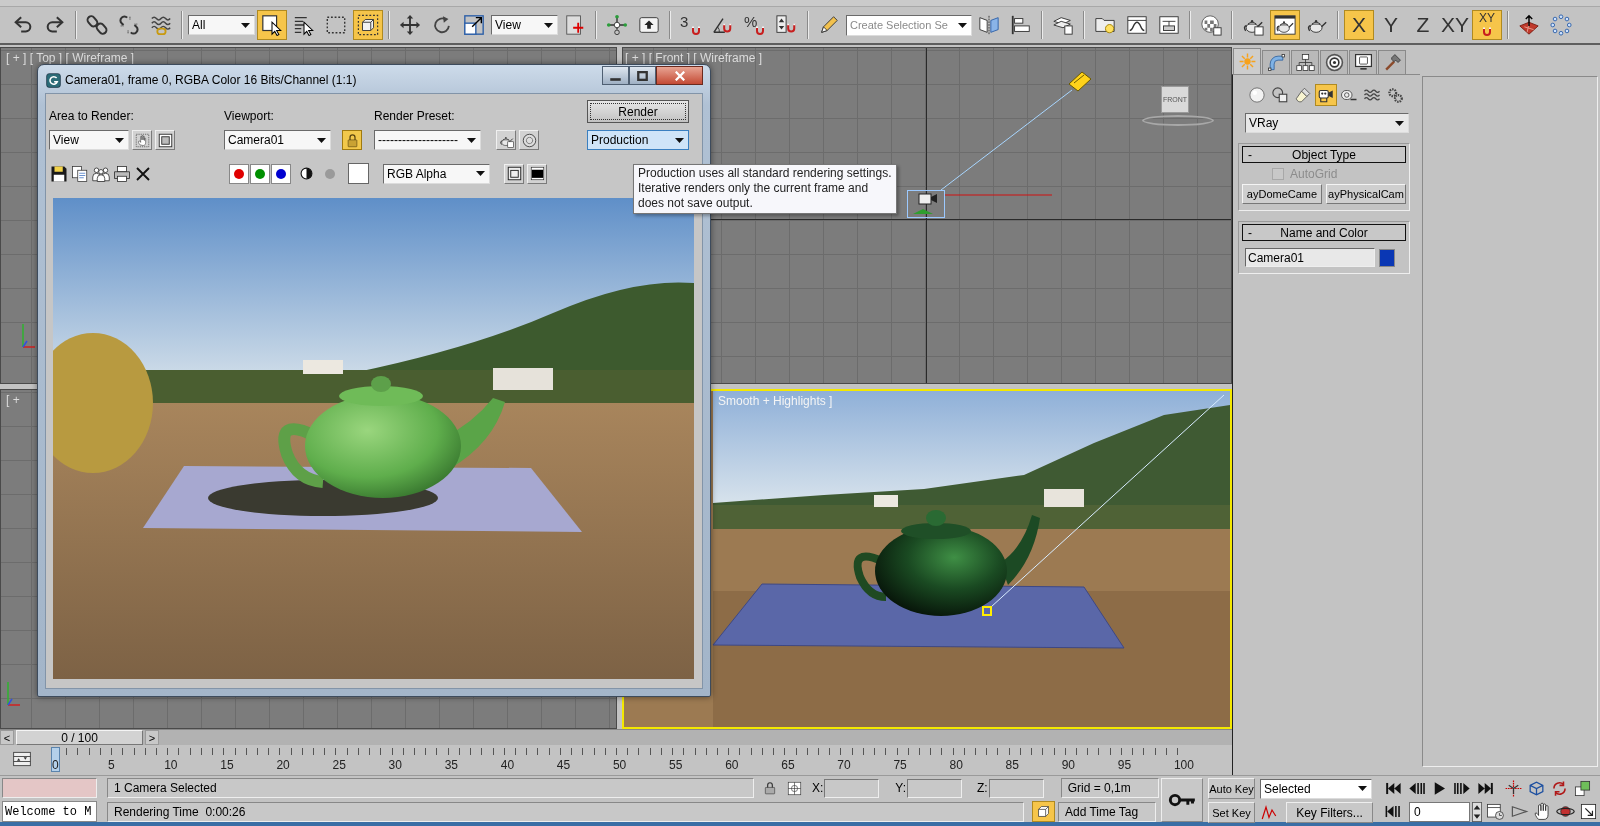 The height and width of the screenshot is (826, 1600). Describe the element at coordinates (1068, 765) in the screenshot. I see `frame-number: 90` at that location.